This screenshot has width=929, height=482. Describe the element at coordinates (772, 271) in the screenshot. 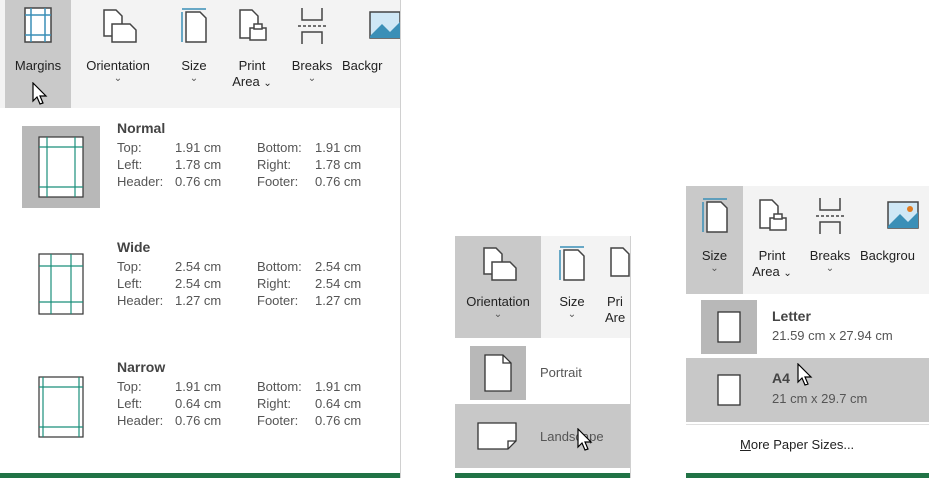

I see `print-label-2: Area ⌄` at that location.